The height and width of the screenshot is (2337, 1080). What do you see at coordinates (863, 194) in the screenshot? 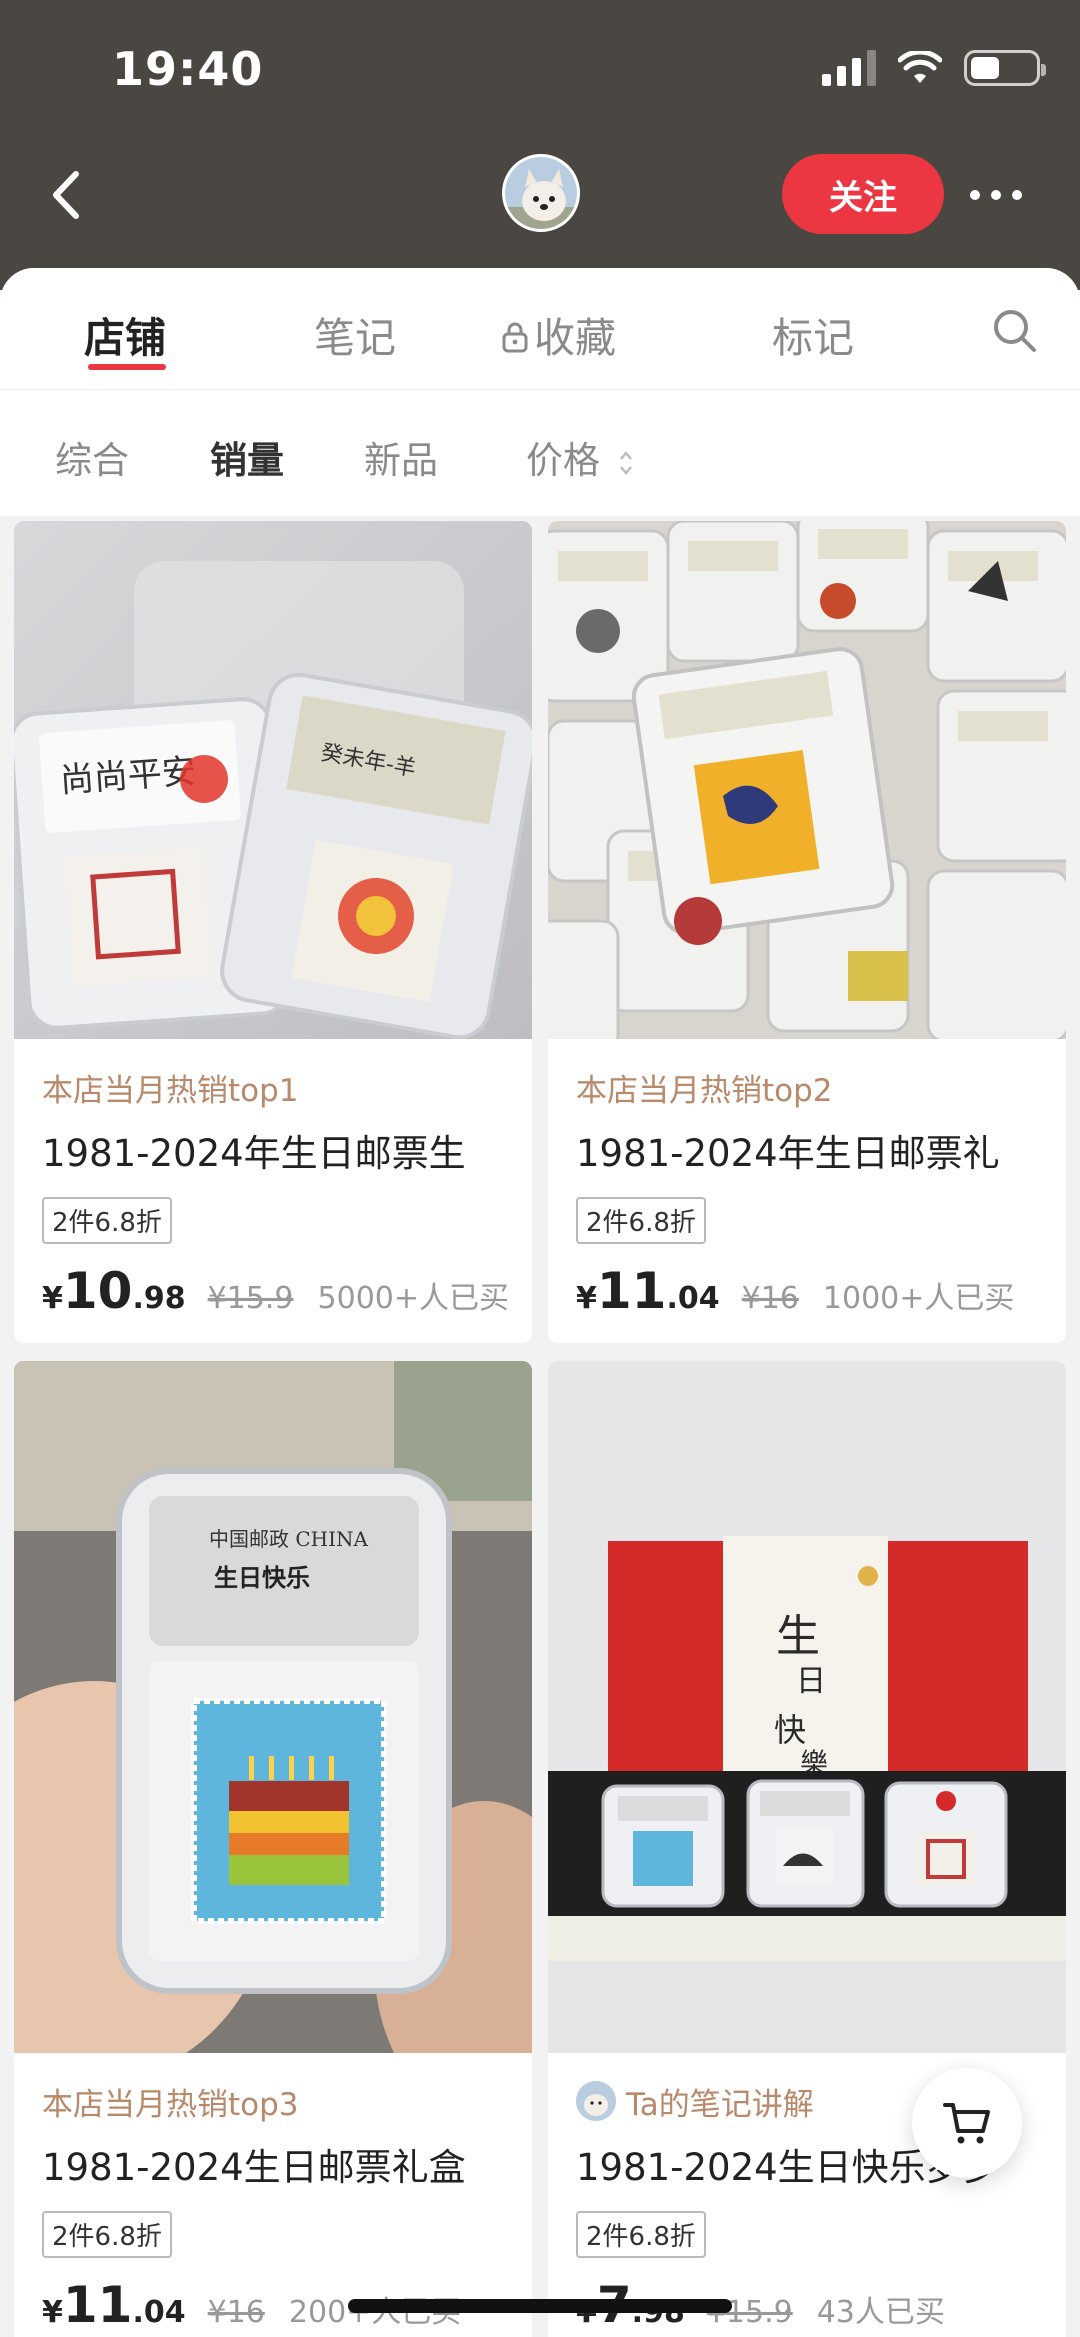
I see `follow-button: 关注` at bounding box center [863, 194].